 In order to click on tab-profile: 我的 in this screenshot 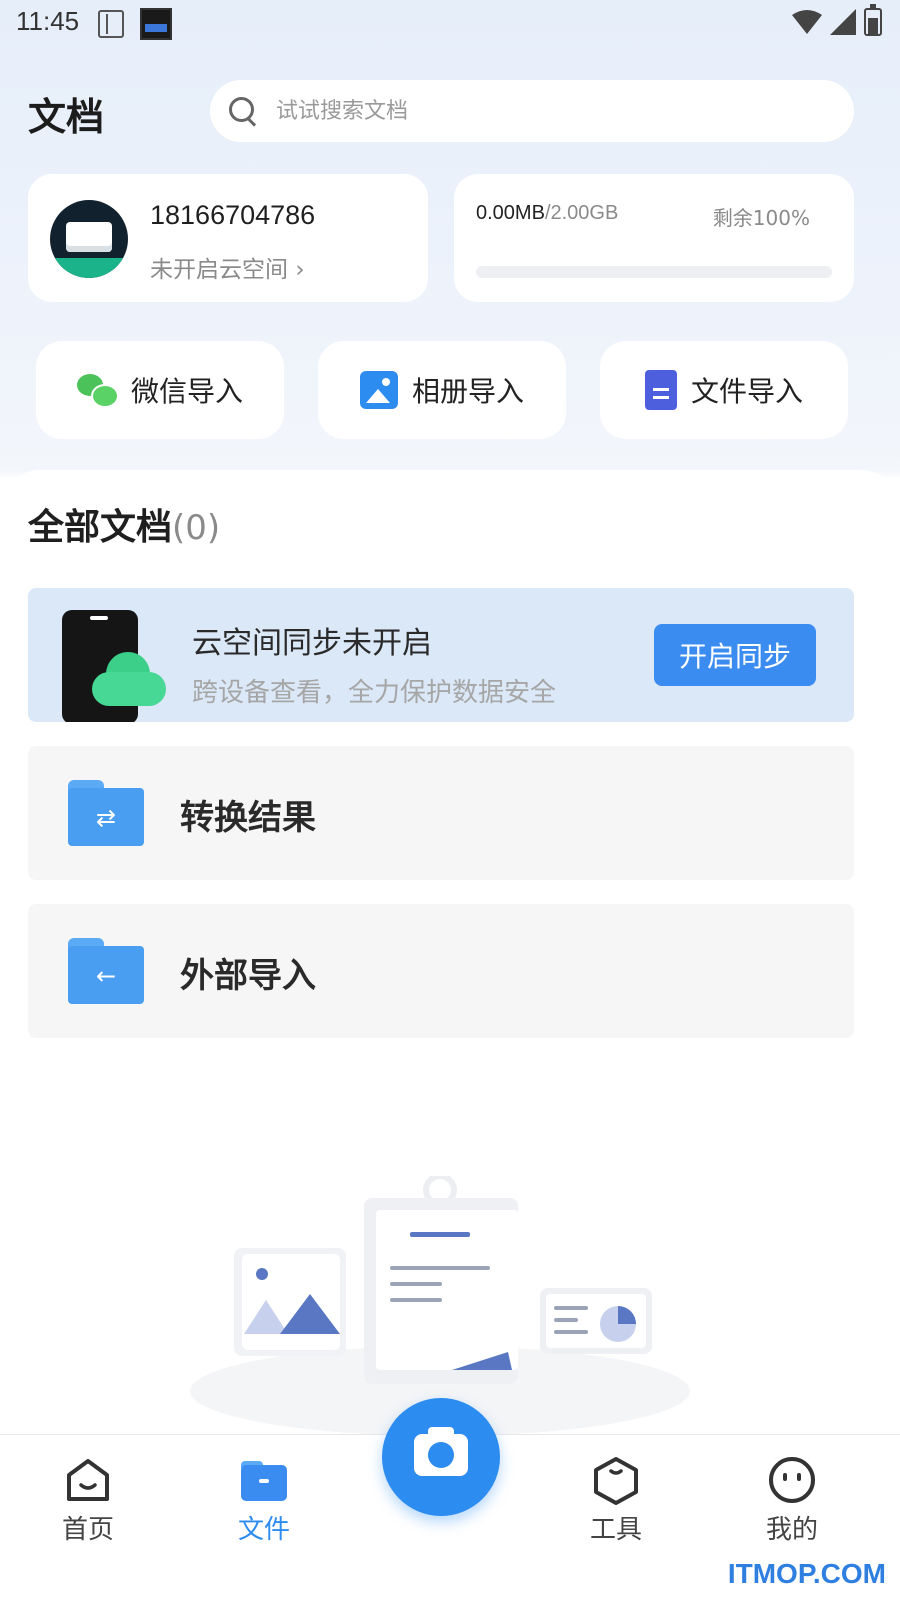, I will do `click(792, 1500)`.